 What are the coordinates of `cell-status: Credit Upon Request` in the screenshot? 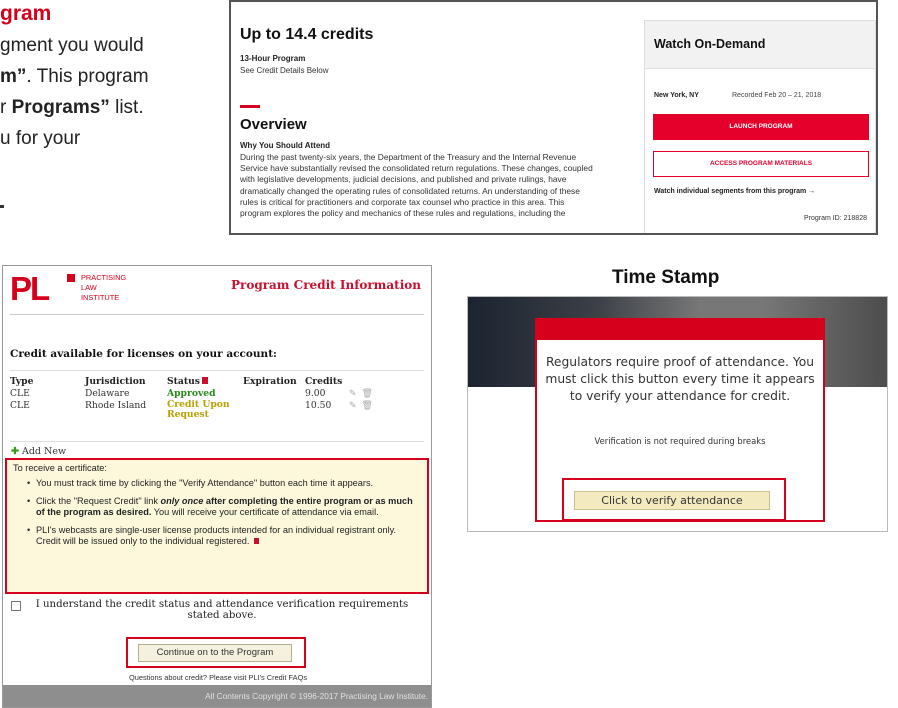 It's located at (198, 409).